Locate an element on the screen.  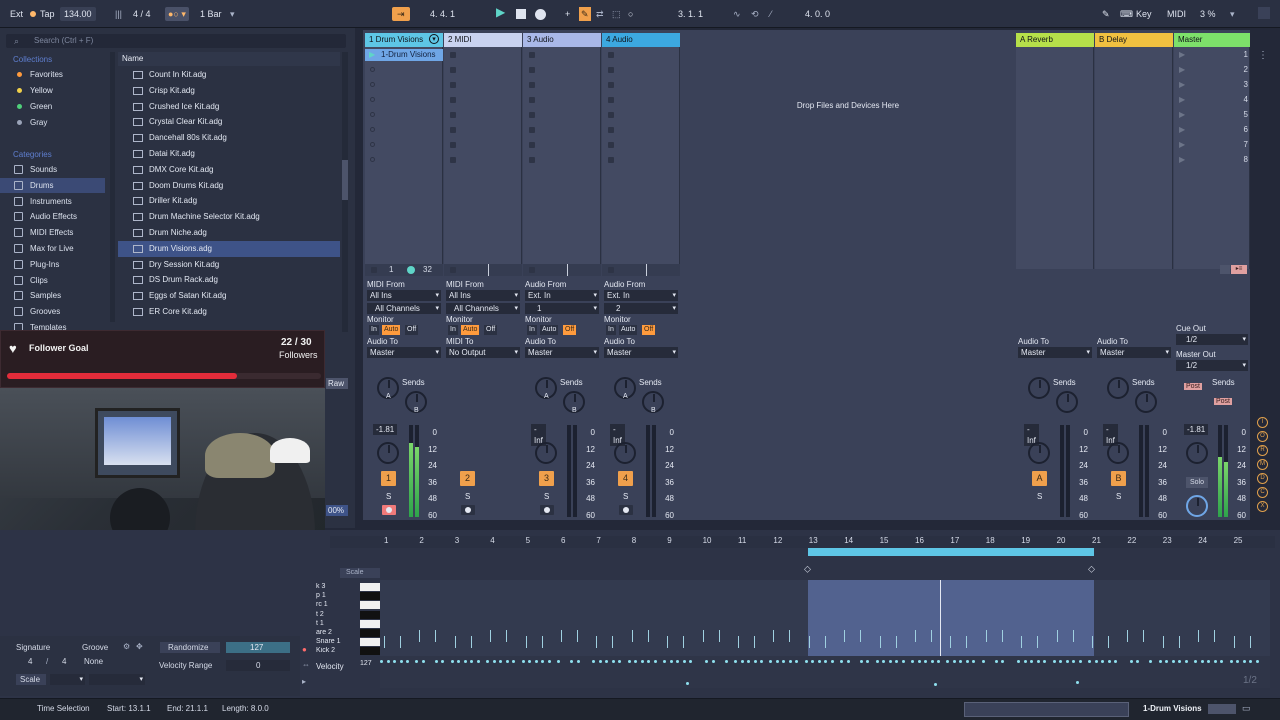
monitor-auto-button: Auto is located at coordinates (391, 330).